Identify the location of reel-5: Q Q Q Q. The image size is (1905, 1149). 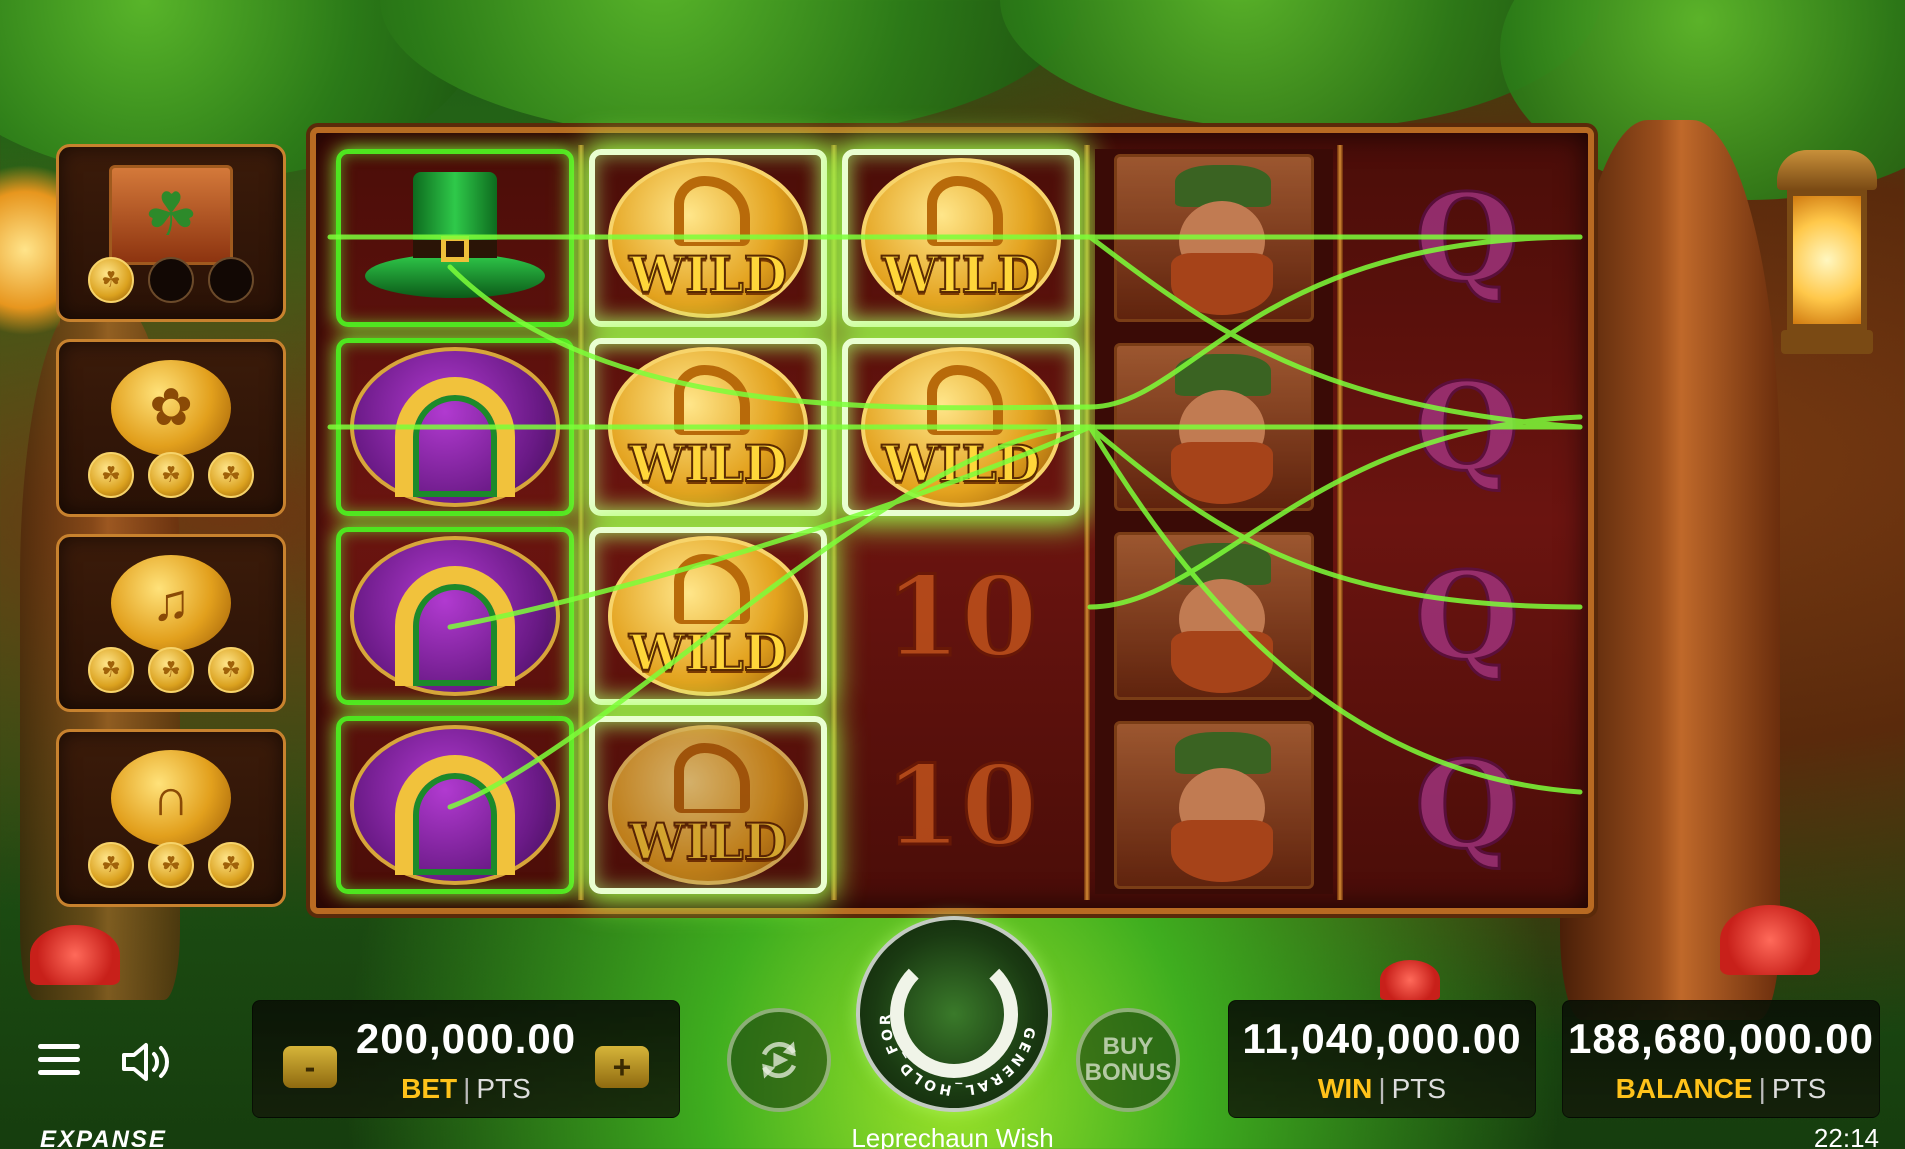
(1467, 521).